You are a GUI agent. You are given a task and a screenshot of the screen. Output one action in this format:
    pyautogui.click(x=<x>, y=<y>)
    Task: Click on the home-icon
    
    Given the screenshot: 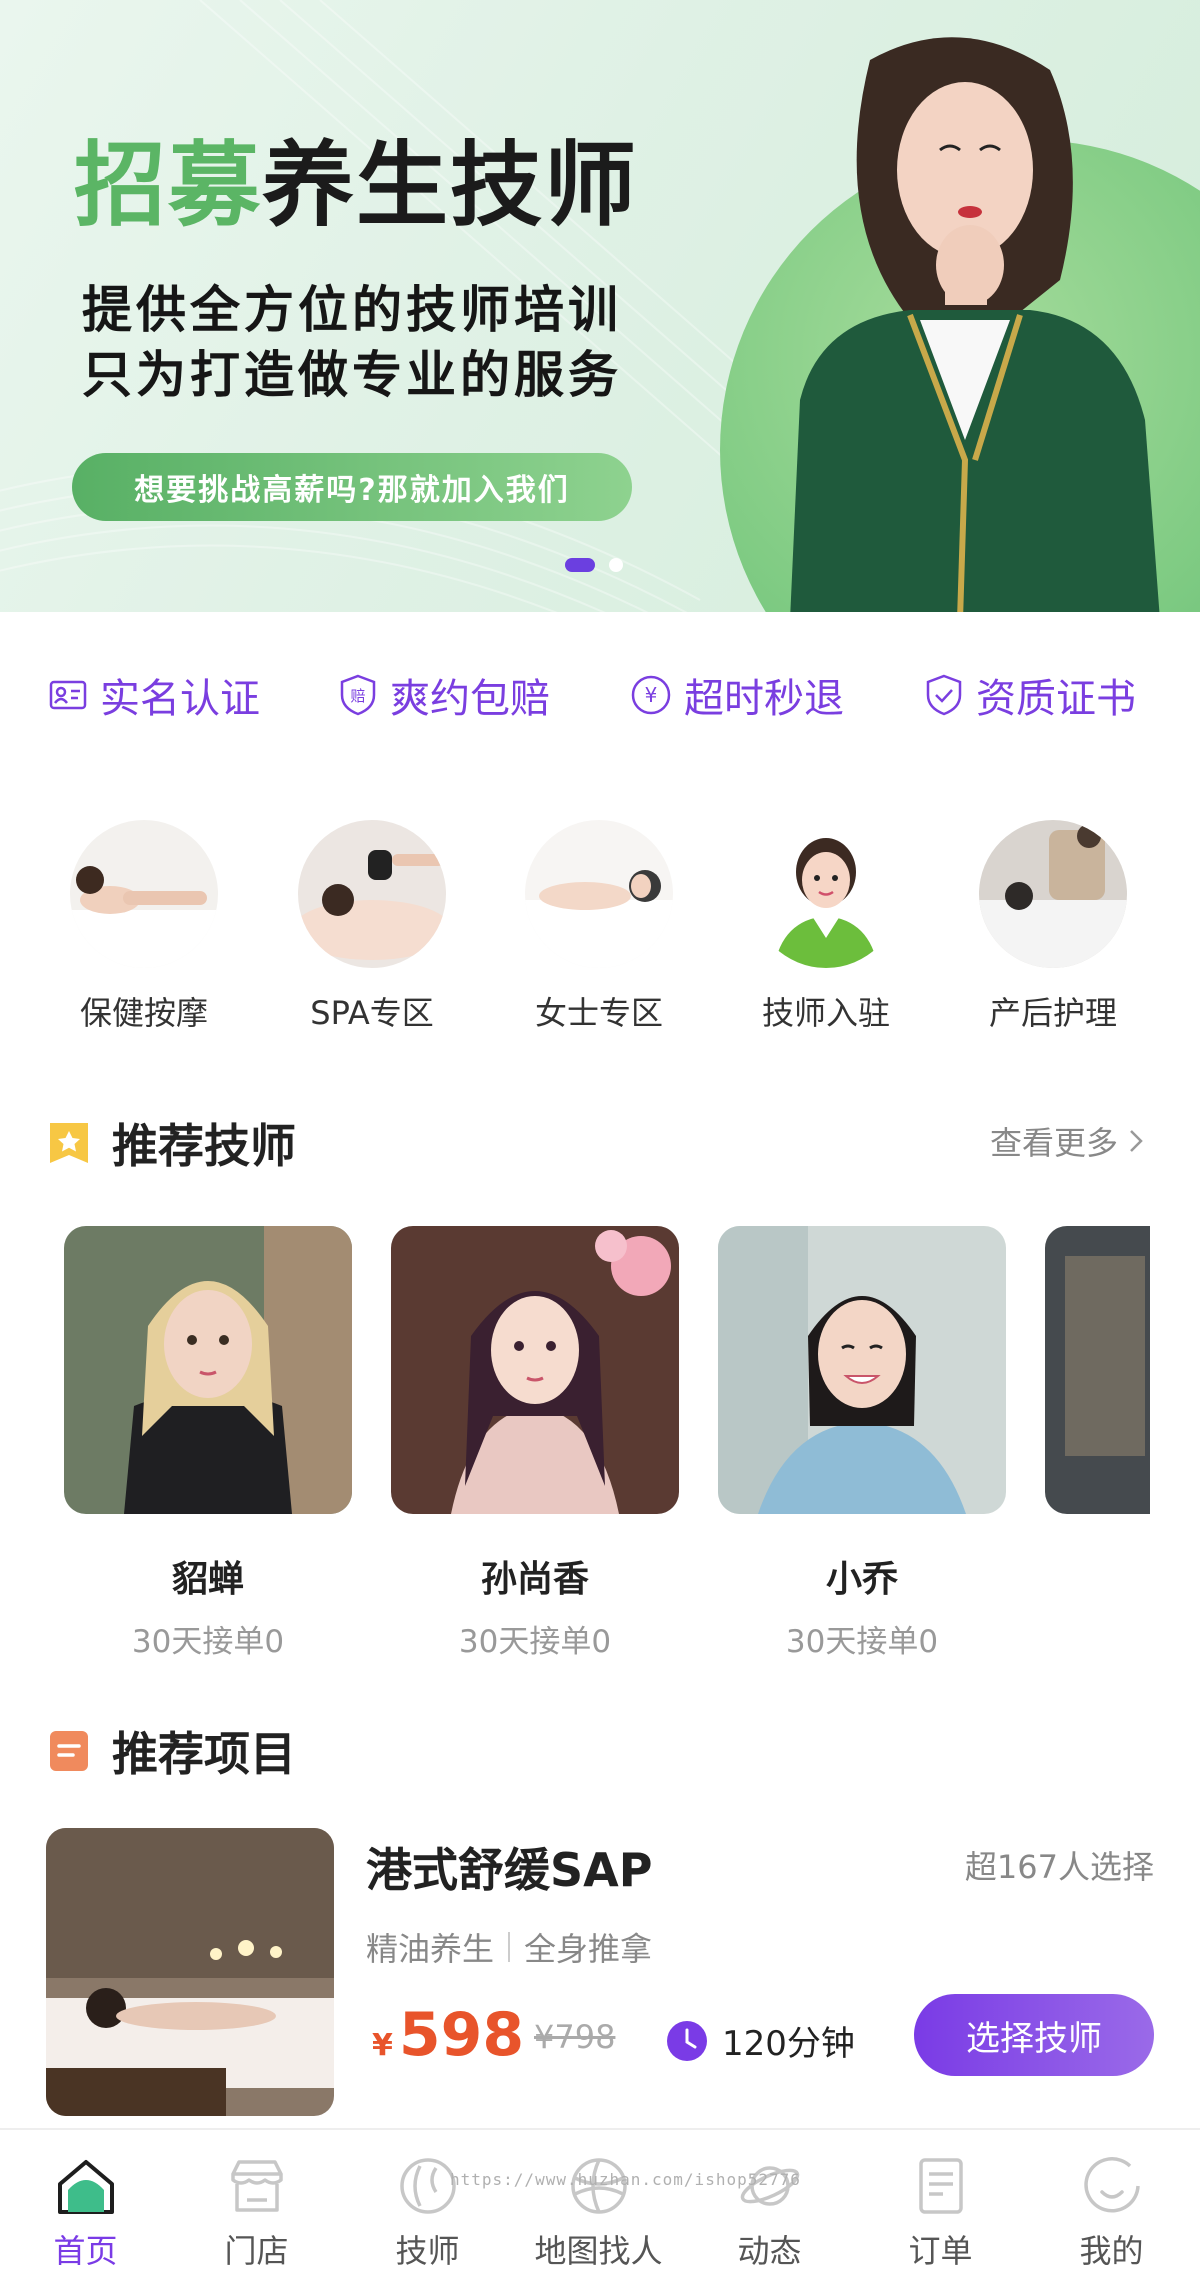 What is the action you would take?
    pyautogui.click(x=85, y=2187)
    